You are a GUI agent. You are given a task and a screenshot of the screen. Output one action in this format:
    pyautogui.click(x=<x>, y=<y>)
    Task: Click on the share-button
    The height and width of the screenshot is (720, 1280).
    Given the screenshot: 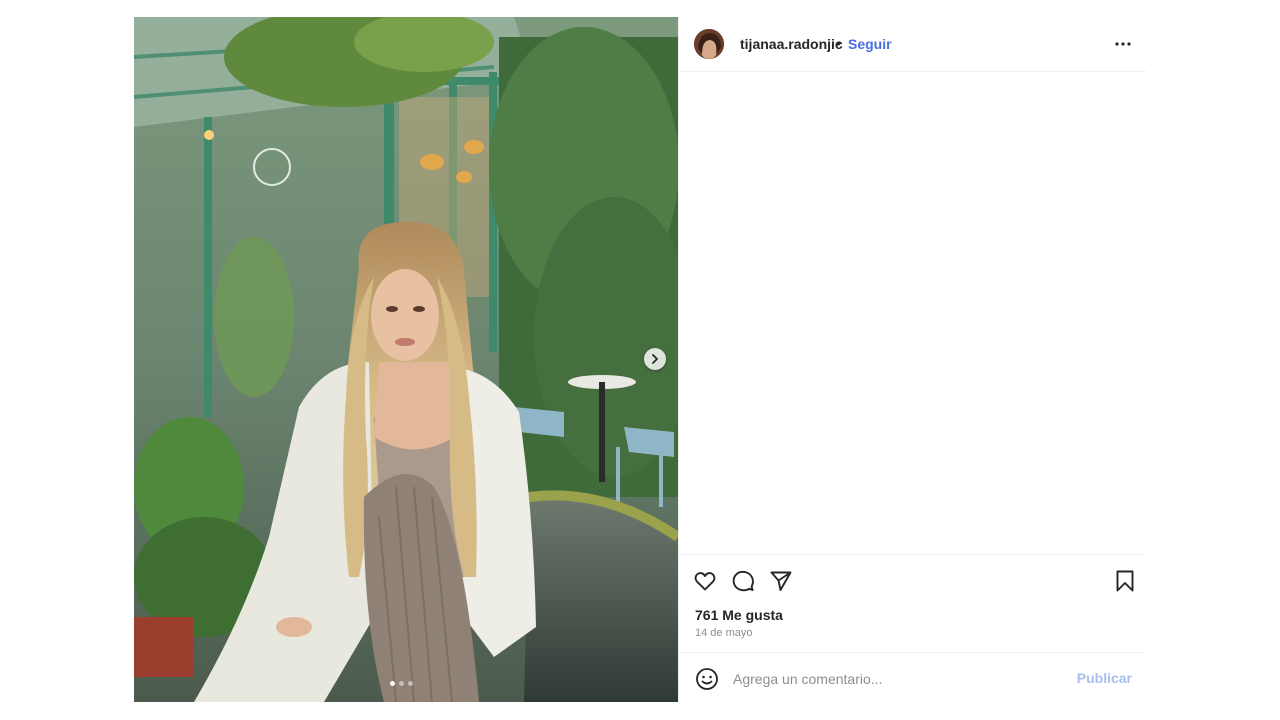 What is the action you would take?
    pyautogui.click(x=781, y=581)
    